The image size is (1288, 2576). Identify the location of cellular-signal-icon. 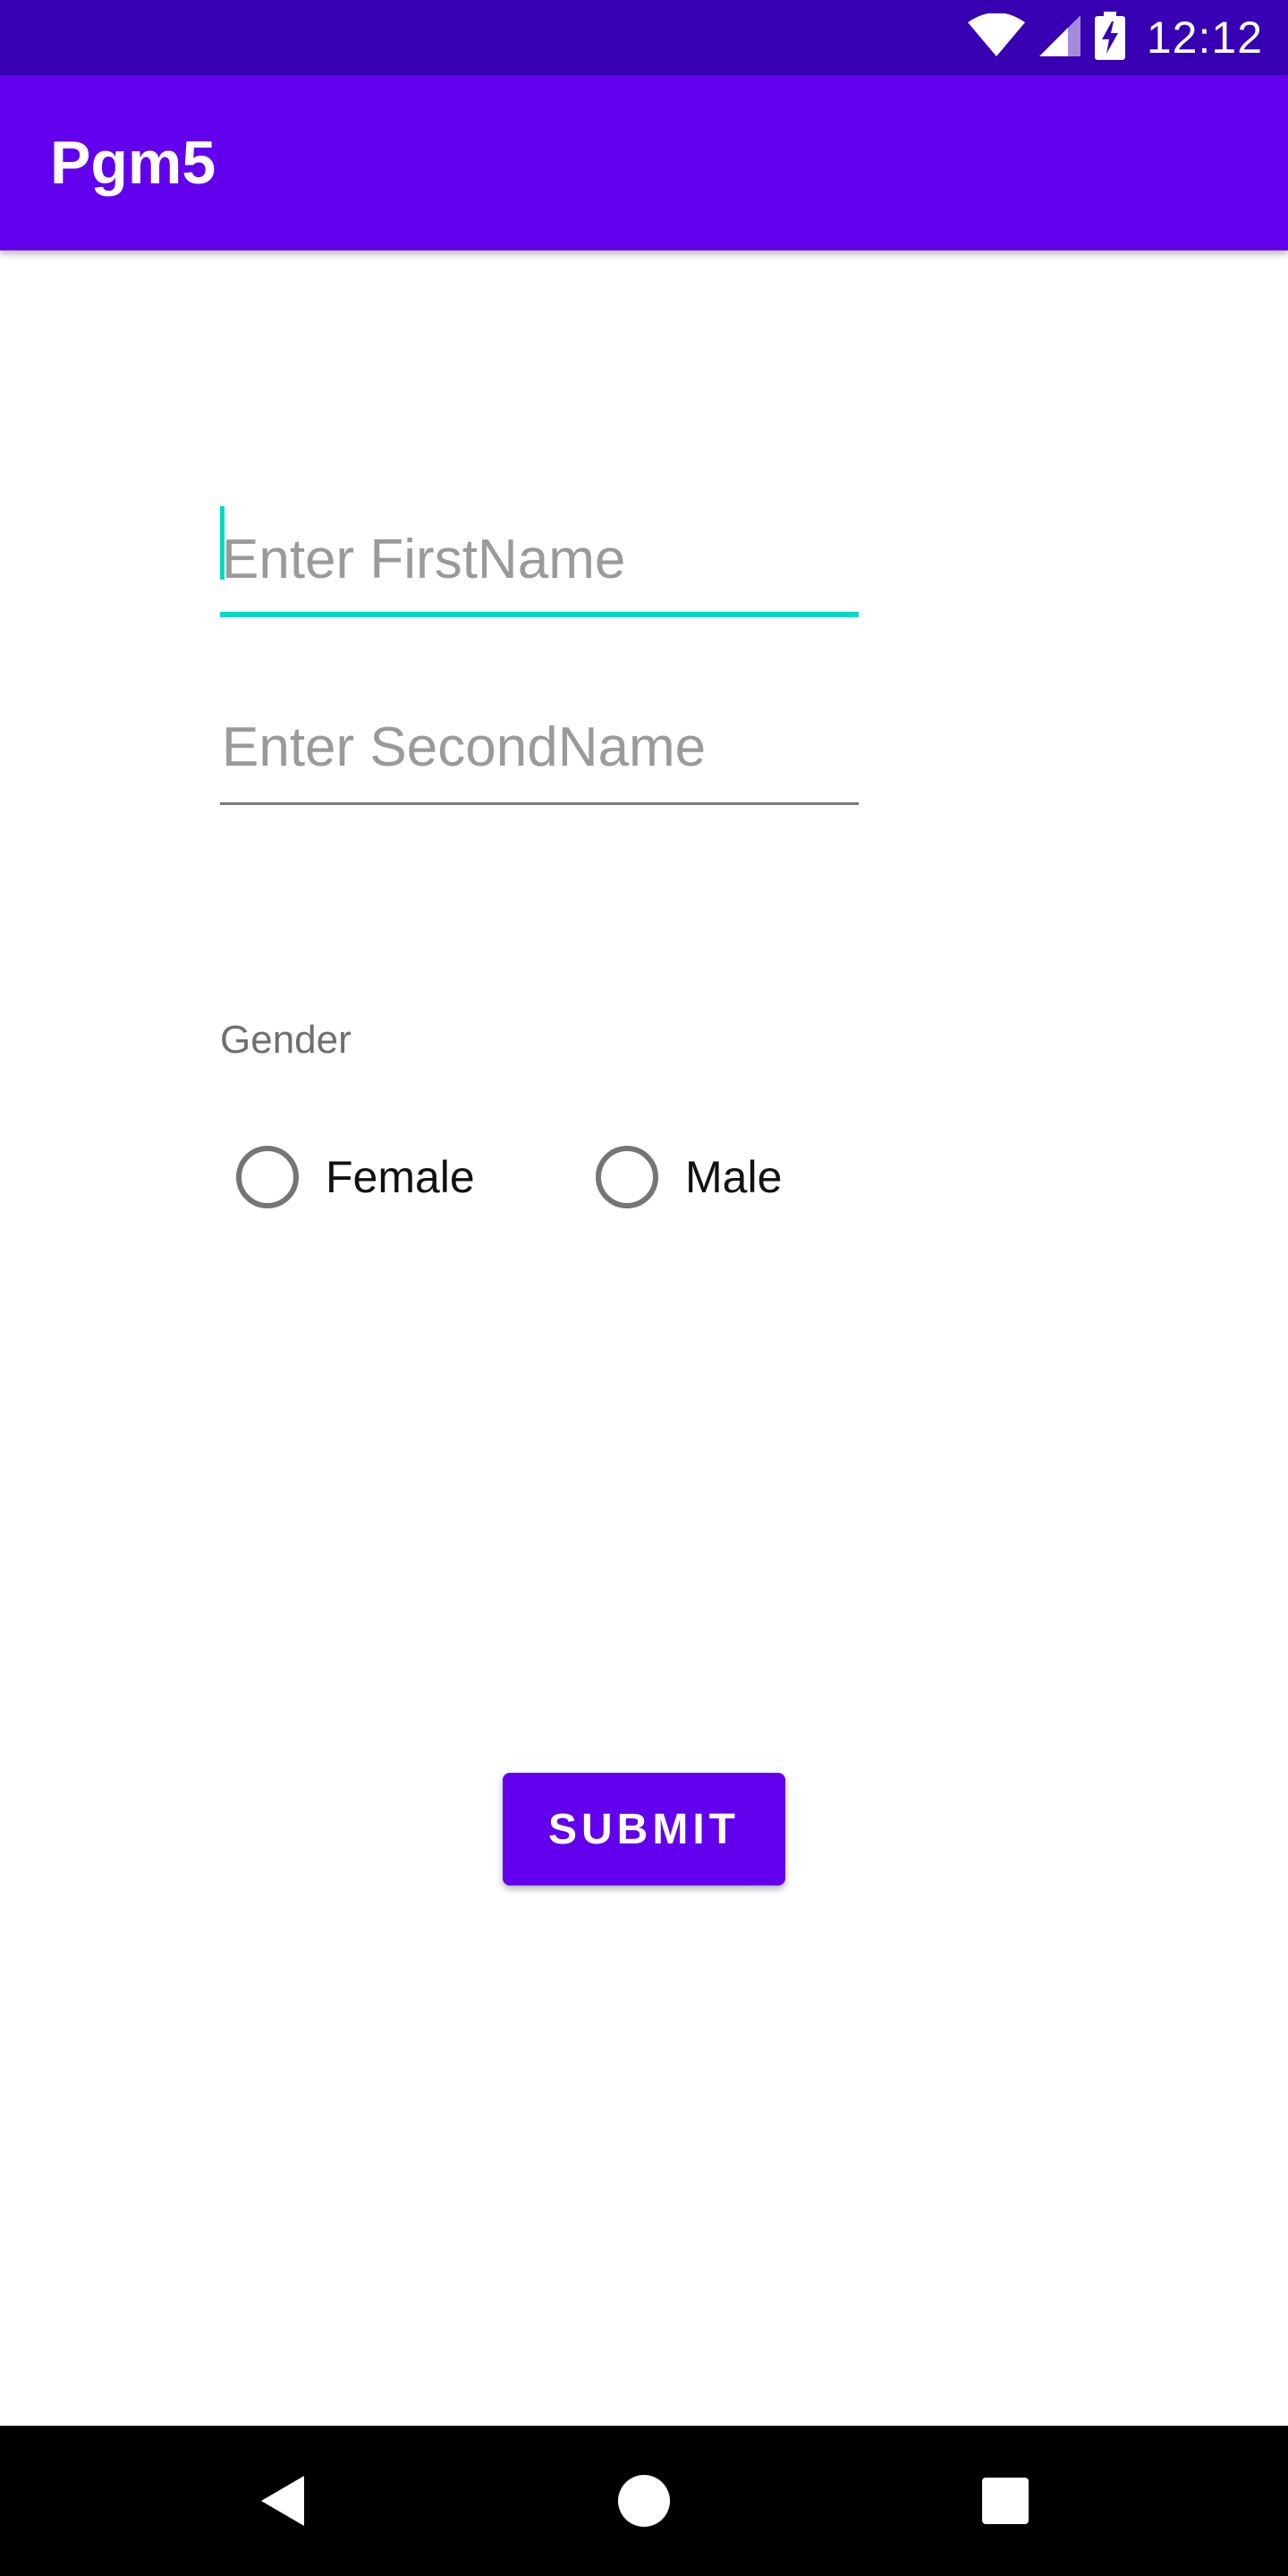
(1060, 38).